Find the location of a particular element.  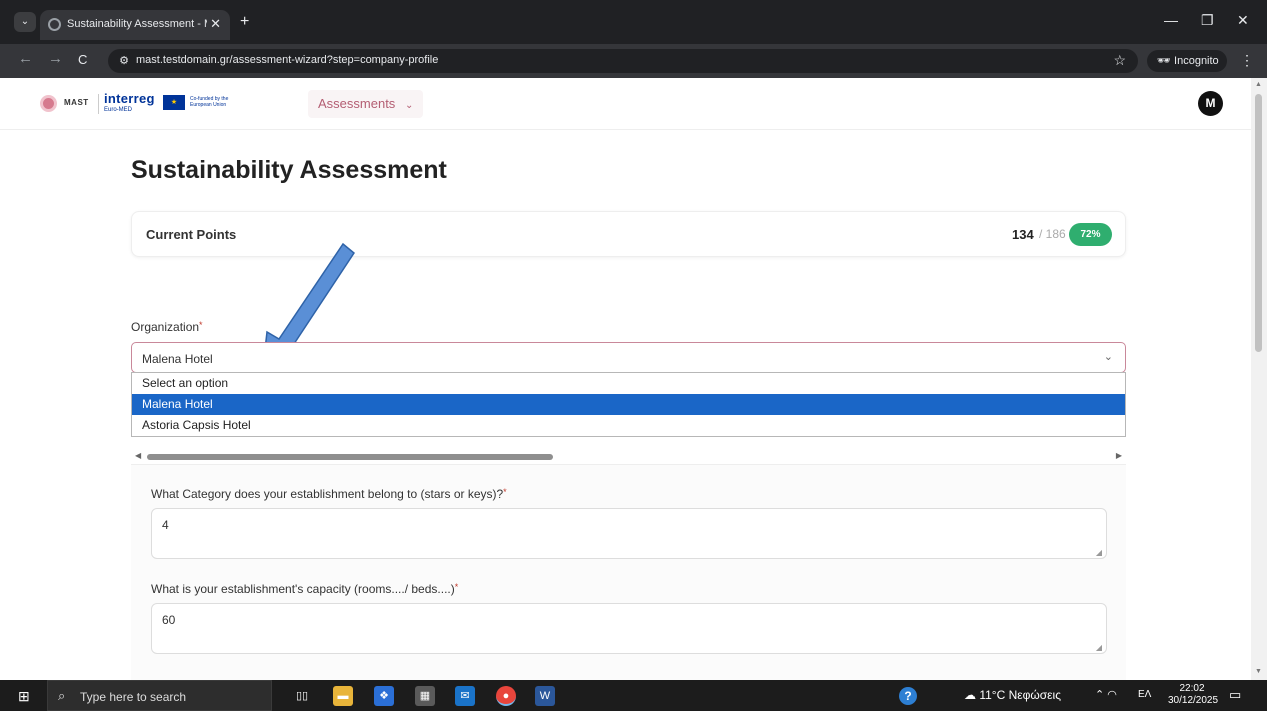

restore-button: ❐ is located at coordinates (1207, 20).